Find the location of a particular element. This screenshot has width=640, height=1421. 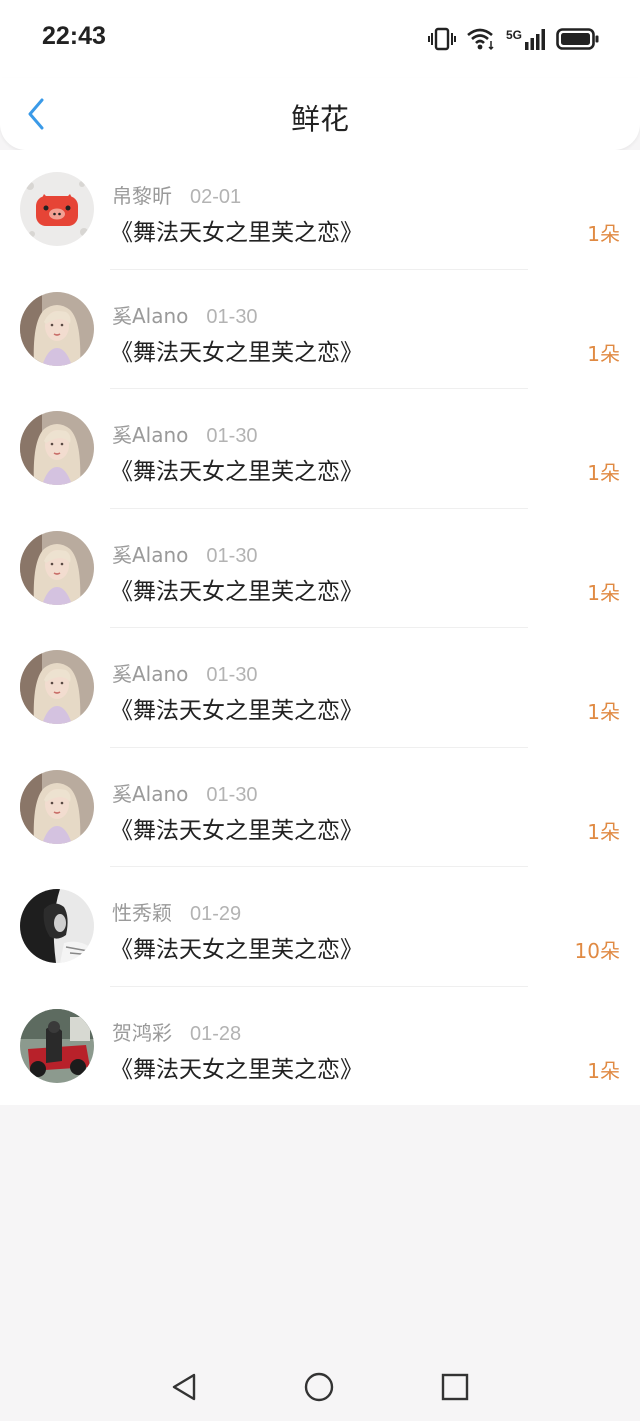

record-date: 01-29 is located at coordinates (216, 914).